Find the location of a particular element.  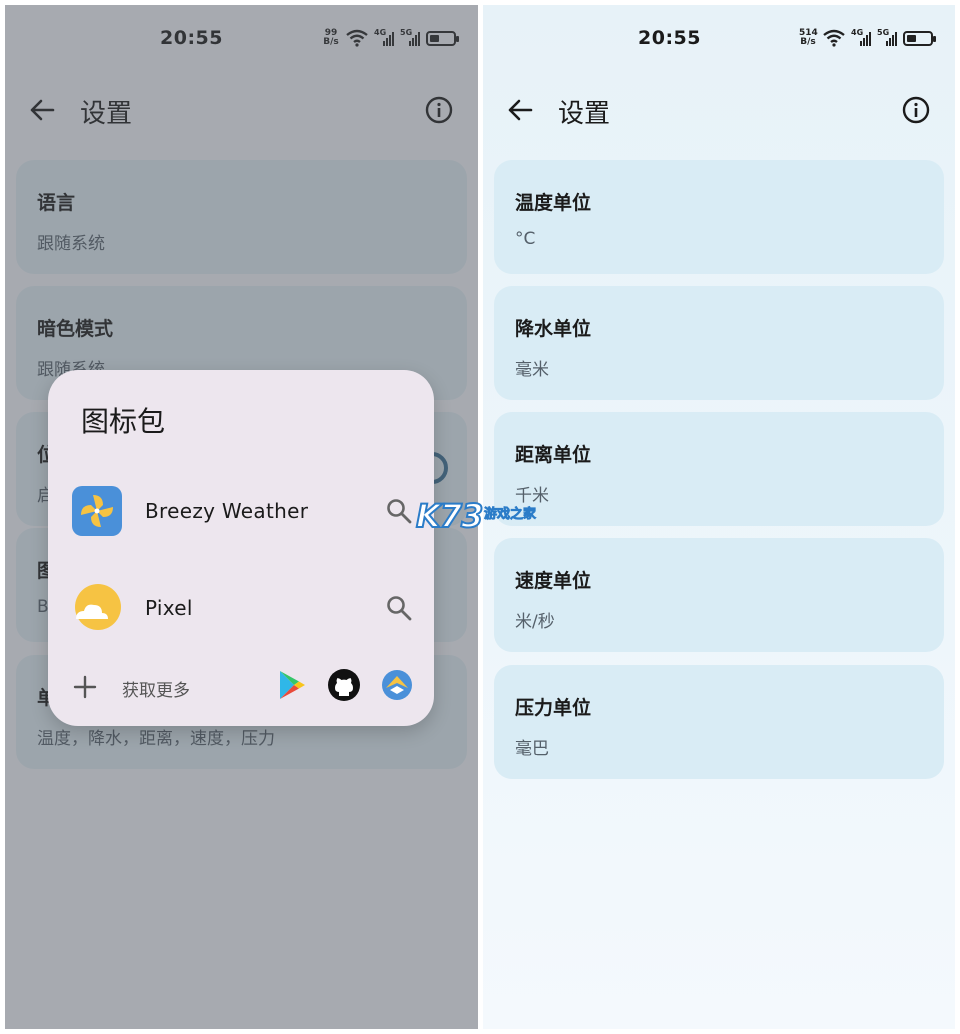

card-title: 降水单位 is located at coordinates (553, 329).